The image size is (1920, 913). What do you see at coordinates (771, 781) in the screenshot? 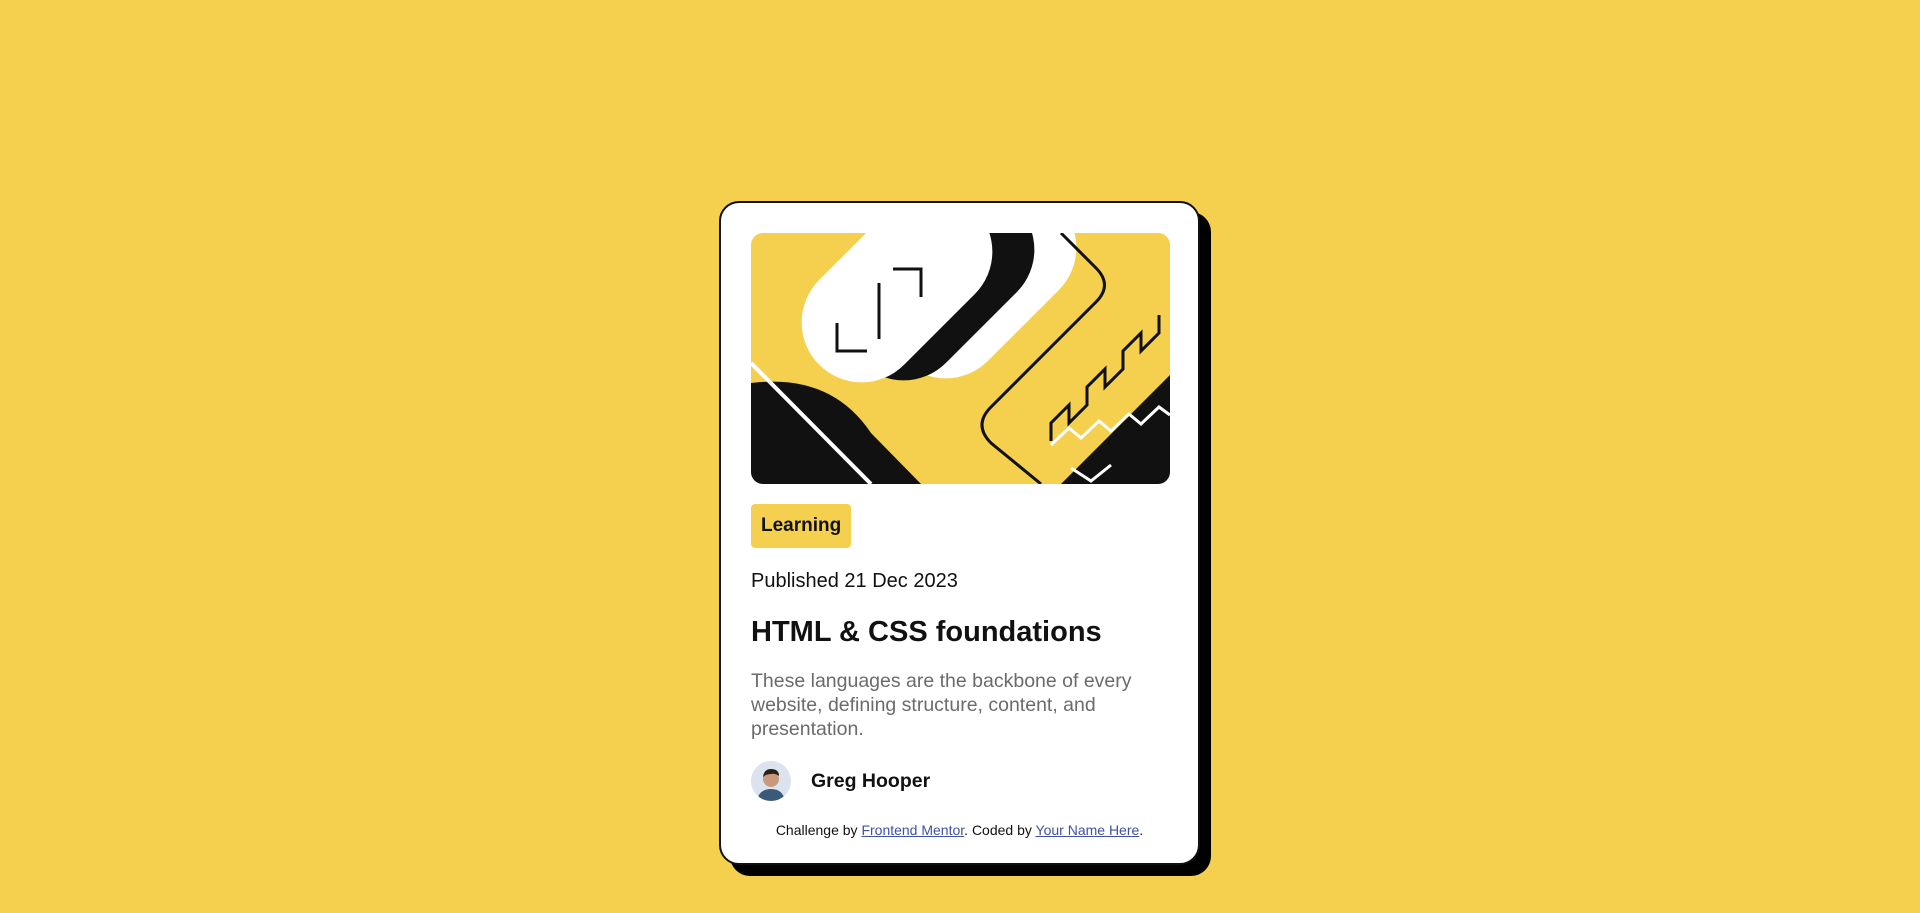
I see `avatar-icon` at bounding box center [771, 781].